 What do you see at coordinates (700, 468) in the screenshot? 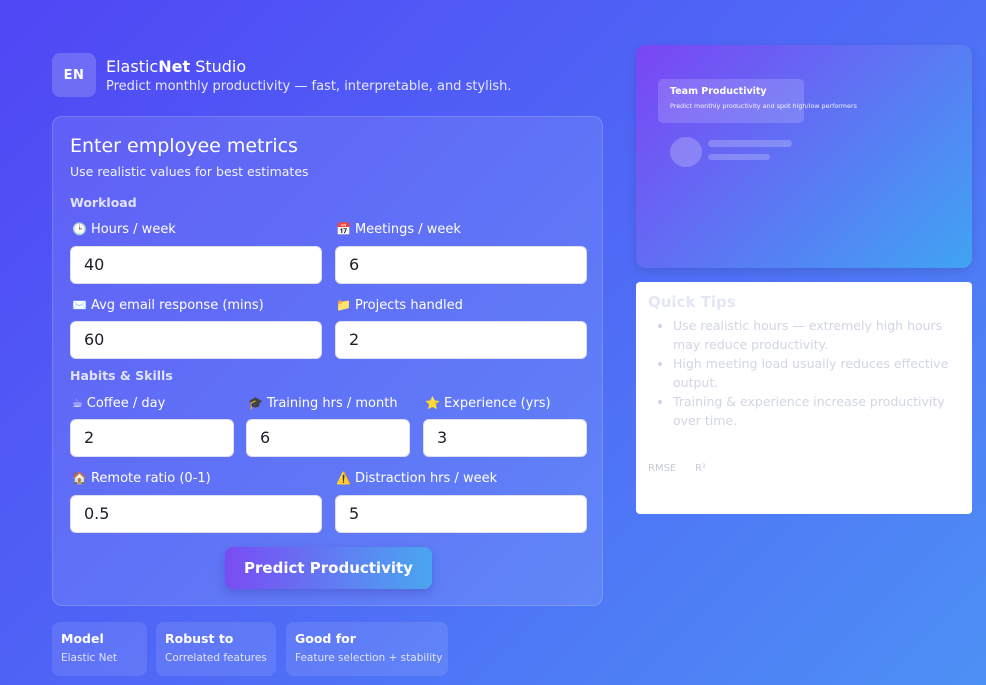
I see `r2-label: R²` at bounding box center [700, 468].